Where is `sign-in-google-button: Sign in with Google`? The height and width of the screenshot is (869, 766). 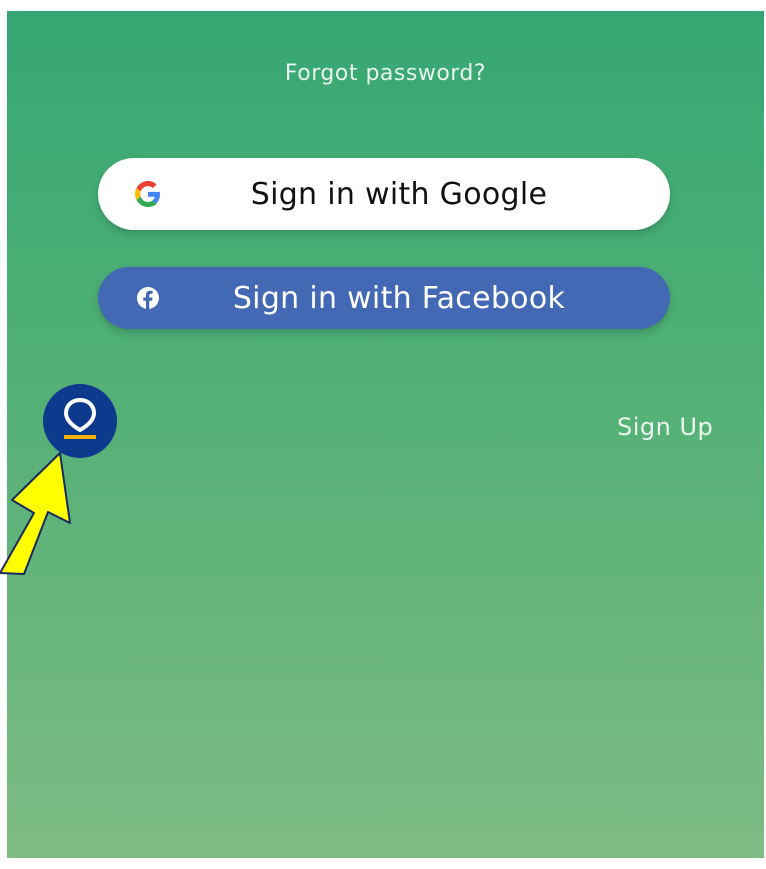 sign-in-google-button: Sign in with Google is located at coordinates (384, 194).